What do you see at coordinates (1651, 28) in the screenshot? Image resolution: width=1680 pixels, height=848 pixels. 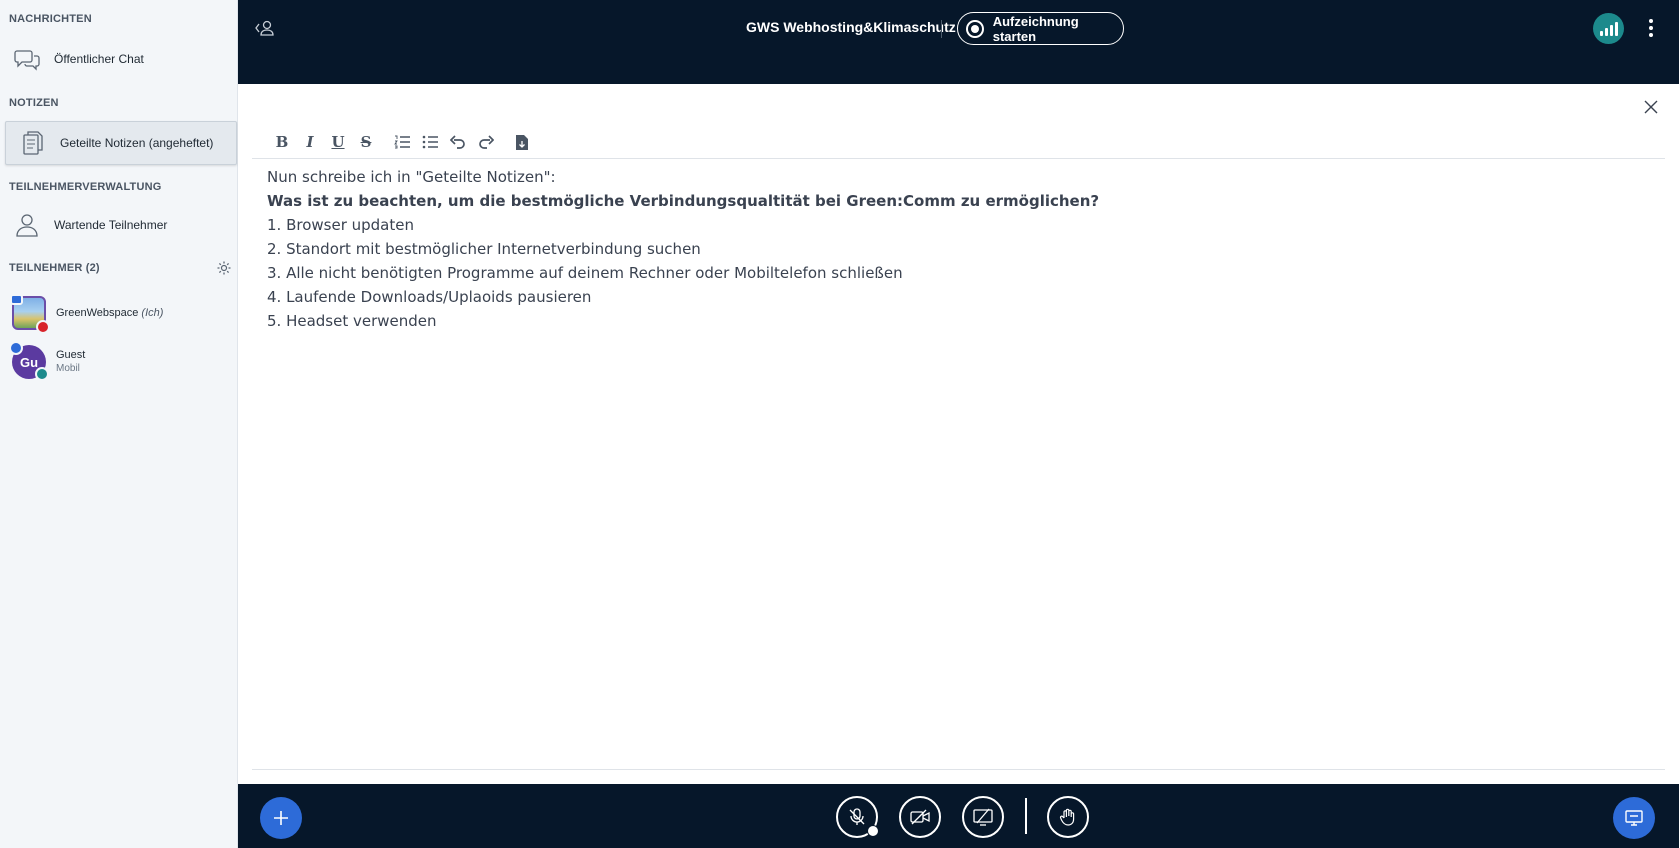 I see `options-menu-icon` at bounding box center [1651, 28].